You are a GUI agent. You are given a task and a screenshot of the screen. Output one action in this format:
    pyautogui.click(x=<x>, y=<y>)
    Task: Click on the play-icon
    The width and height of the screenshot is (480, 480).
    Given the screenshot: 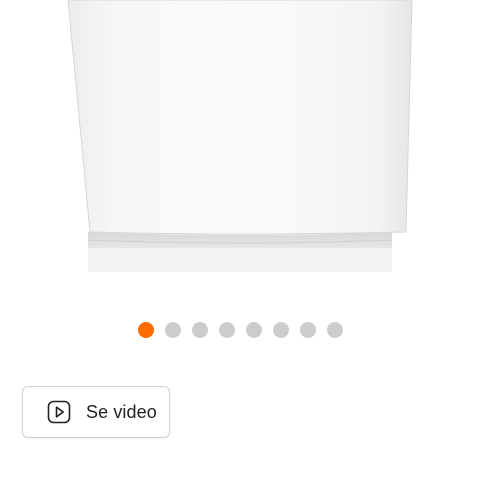 What is the action you would take?
    pyautogui.click(x=59, y=412)
    